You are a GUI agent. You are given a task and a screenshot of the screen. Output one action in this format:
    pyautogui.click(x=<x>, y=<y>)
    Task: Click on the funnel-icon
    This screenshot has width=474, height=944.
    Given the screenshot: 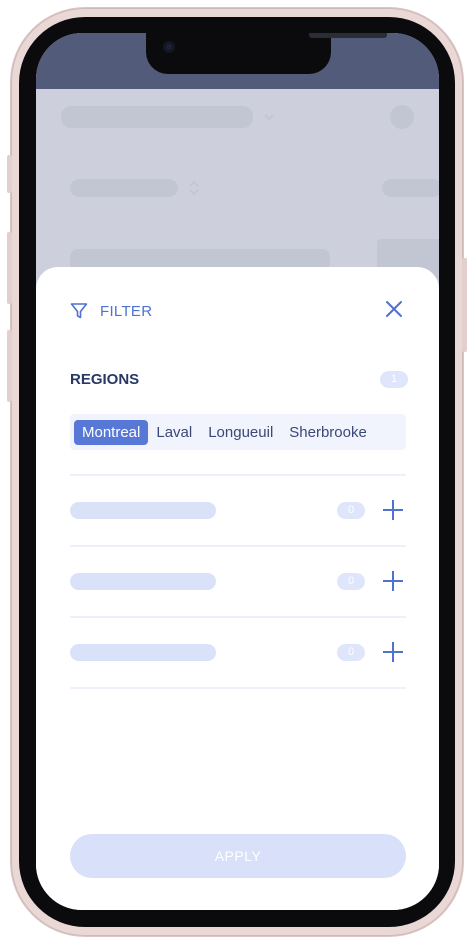 What is the action you would take?
    pyautogui.click(x=79, y=311)
    